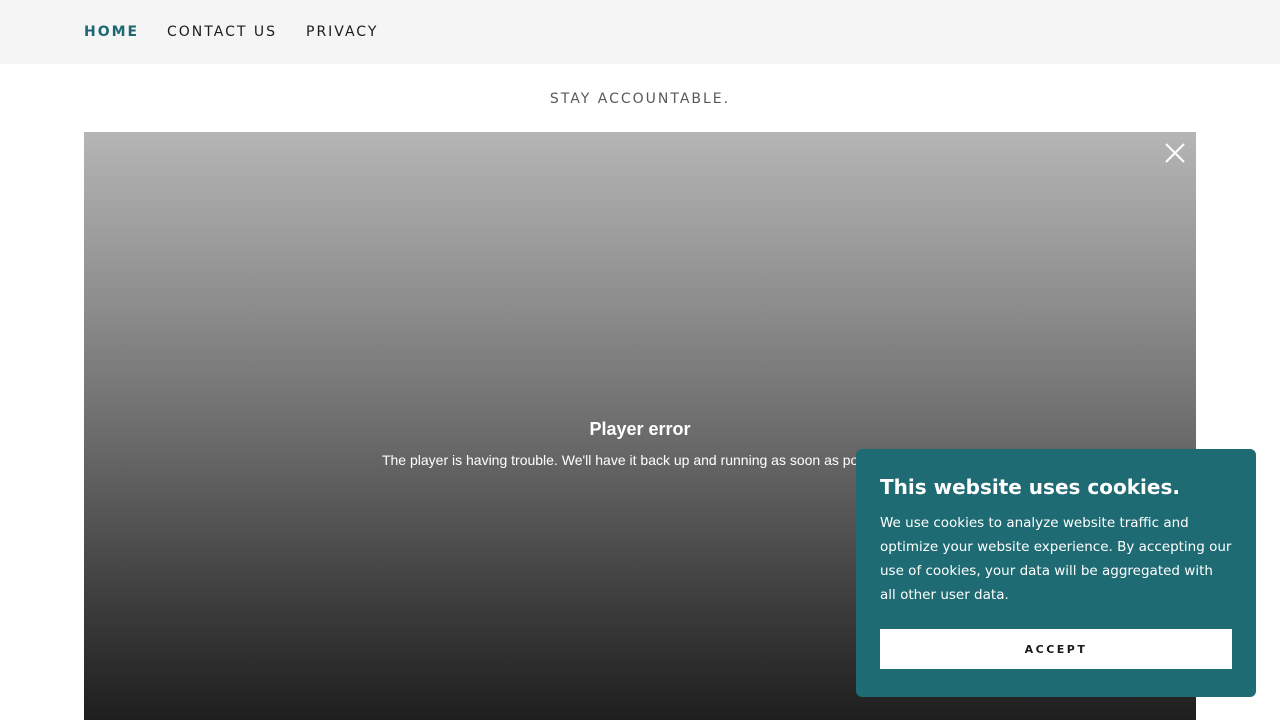 Image resolution: width=1280 pixels, height=720 pixels. Describe the element at coordinates (640, 99) in the screenshot. I see `hero-tagline: STAY ACCOUNTABLE.` at that location.